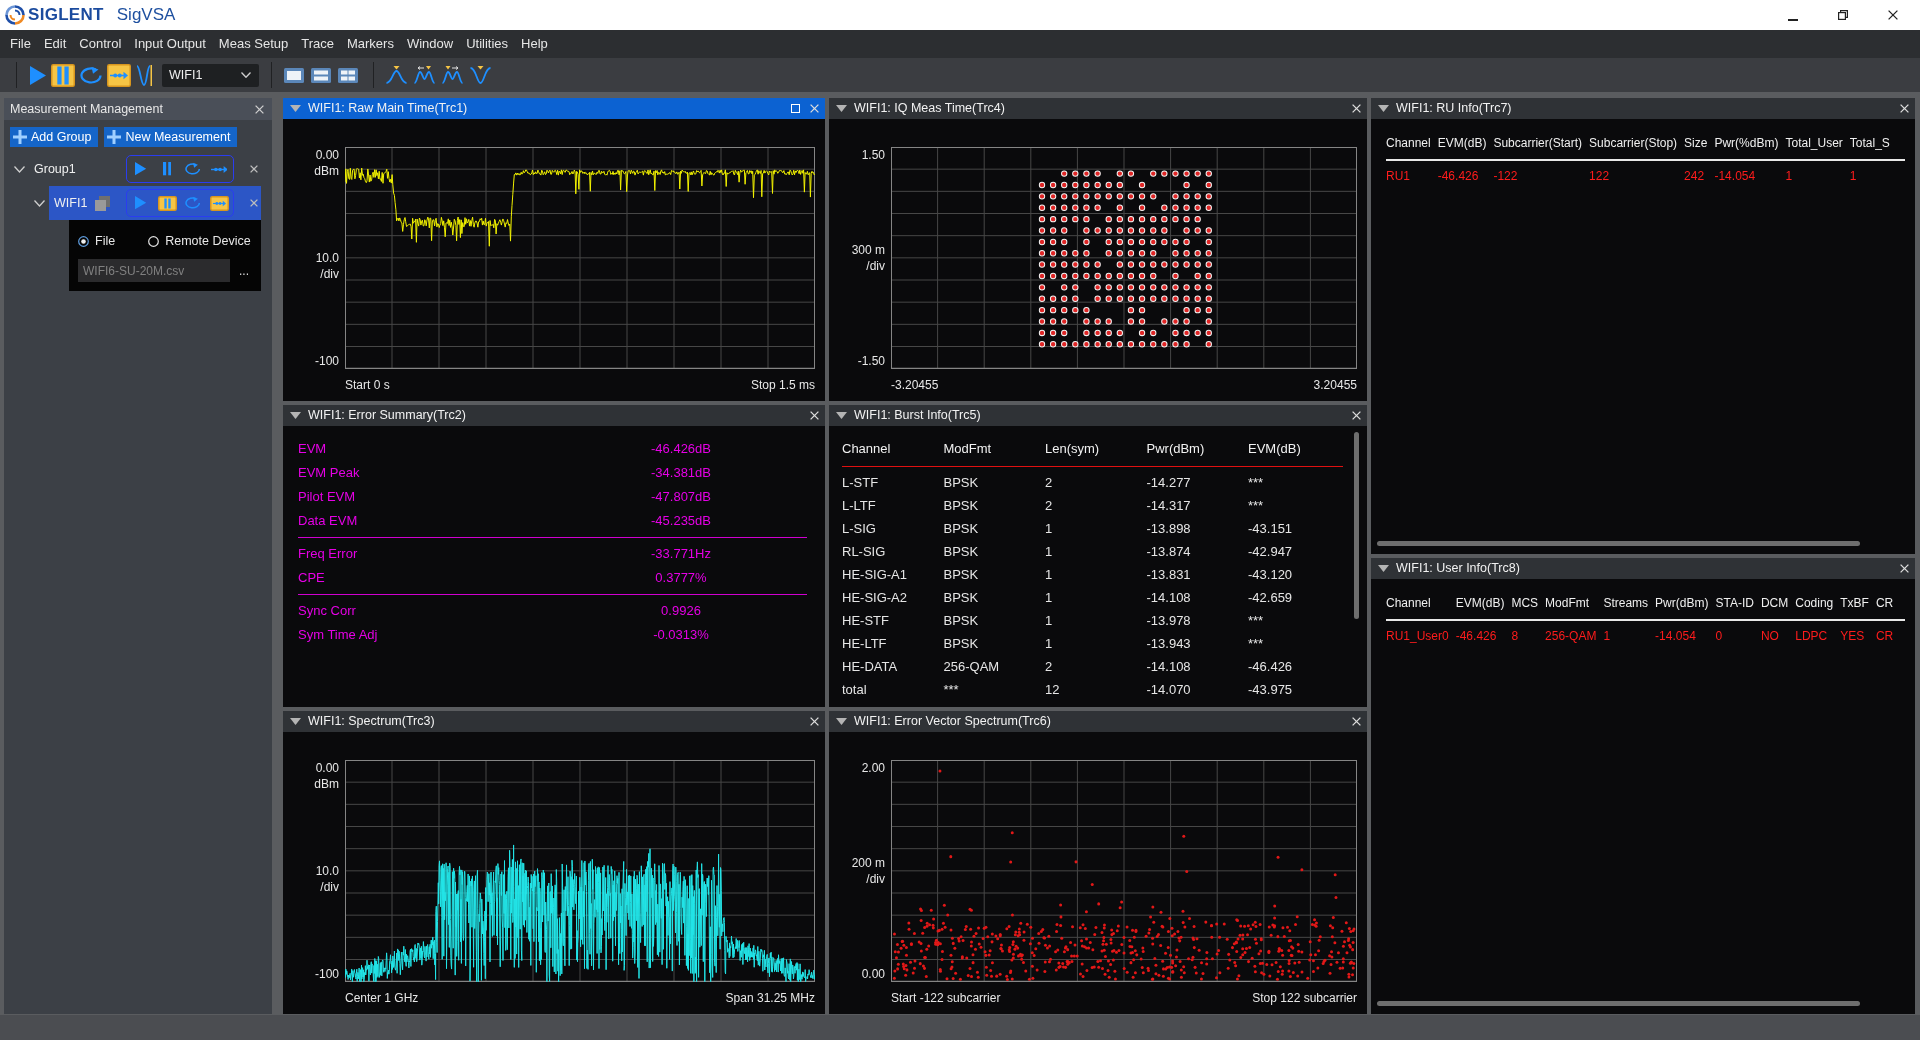  I want to click on close-icon, so click(1893, 15).